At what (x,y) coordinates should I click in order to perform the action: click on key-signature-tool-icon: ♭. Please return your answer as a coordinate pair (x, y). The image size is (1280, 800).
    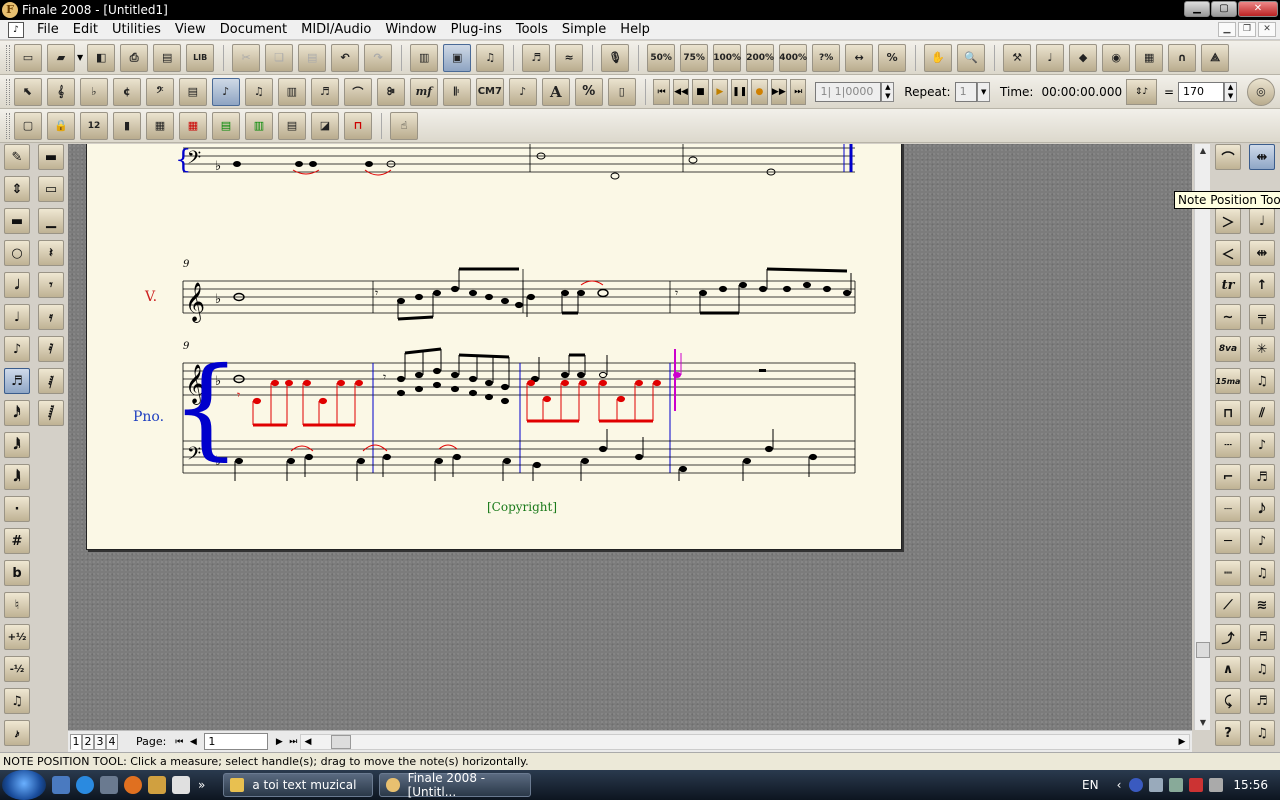
    Looking at the image, I should click on (93, 91).